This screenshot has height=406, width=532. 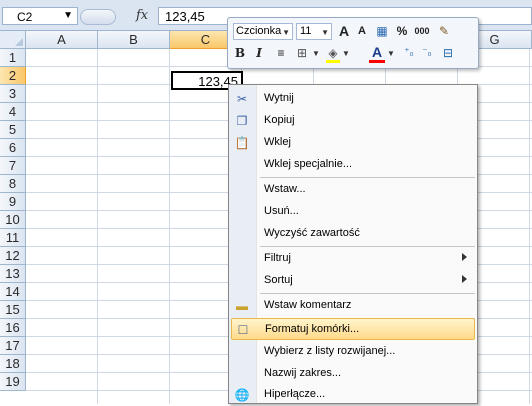 What do you see at coordinates (13, 256) in the screenshot?
I see `row-header: 12` at bounding box center [13, 256].